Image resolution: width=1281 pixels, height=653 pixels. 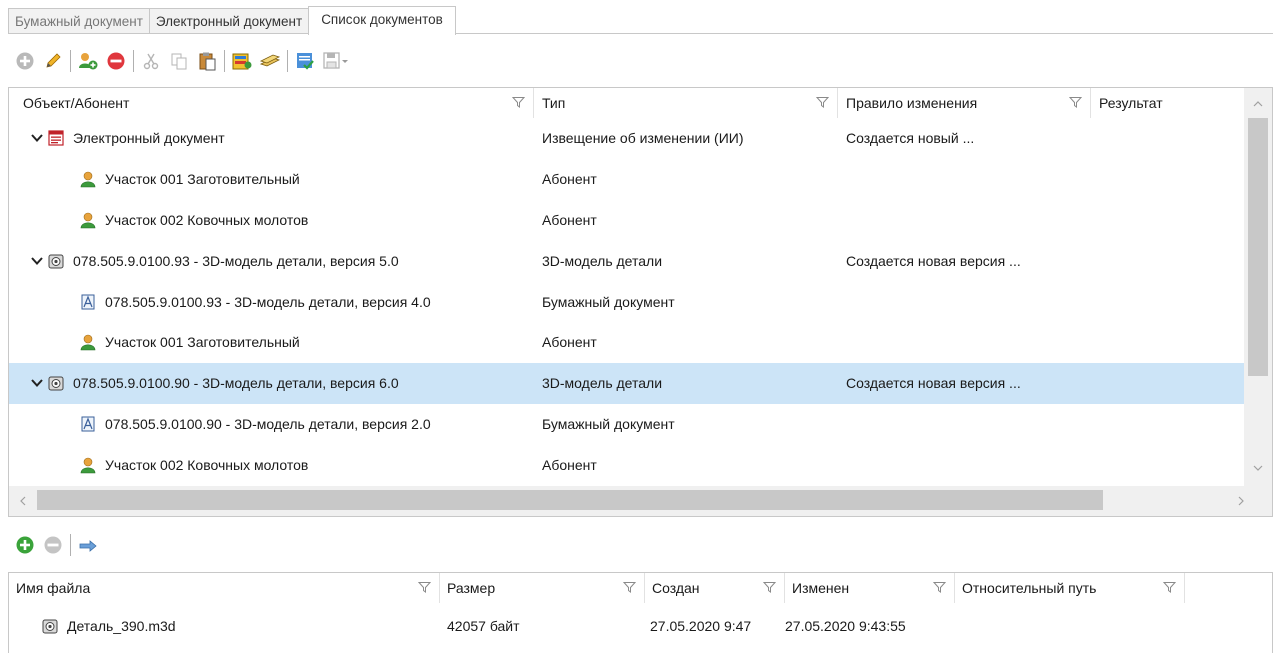 I want to click on vertical-scrollbar, so click(x=1258, y=287).